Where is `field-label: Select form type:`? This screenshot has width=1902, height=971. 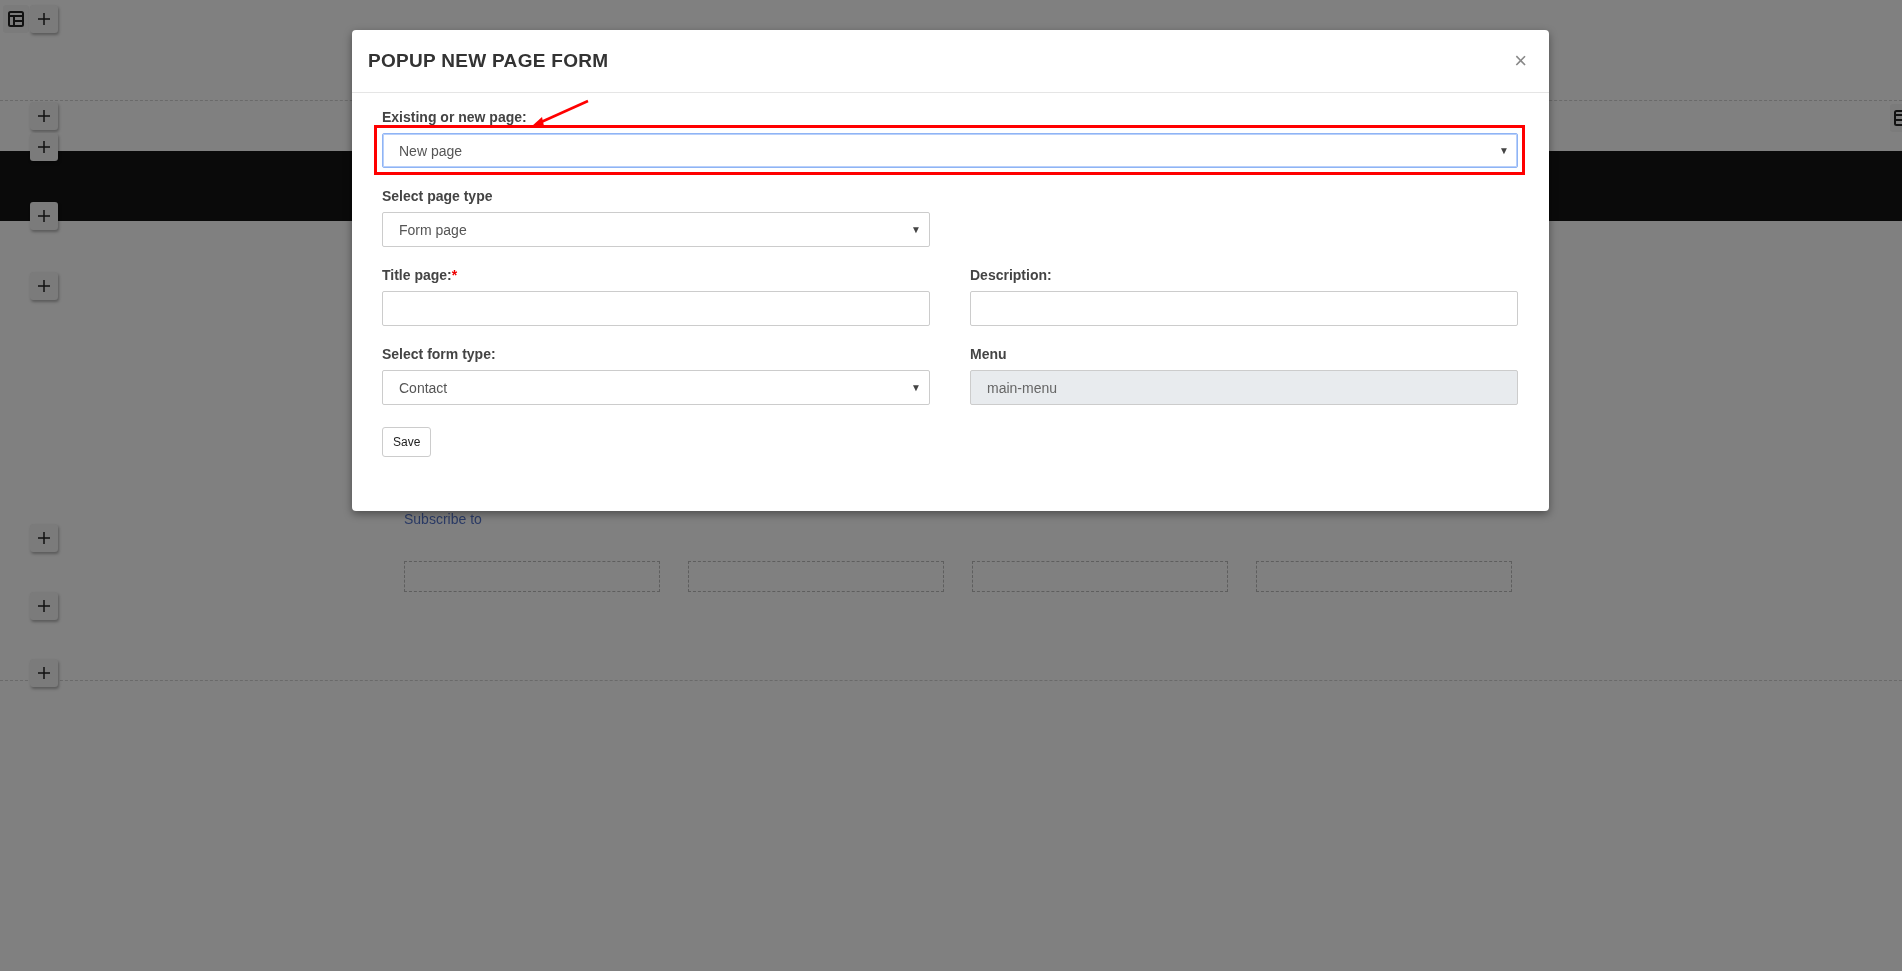
field-label: Select form type: is located at coordinates (439, 354).